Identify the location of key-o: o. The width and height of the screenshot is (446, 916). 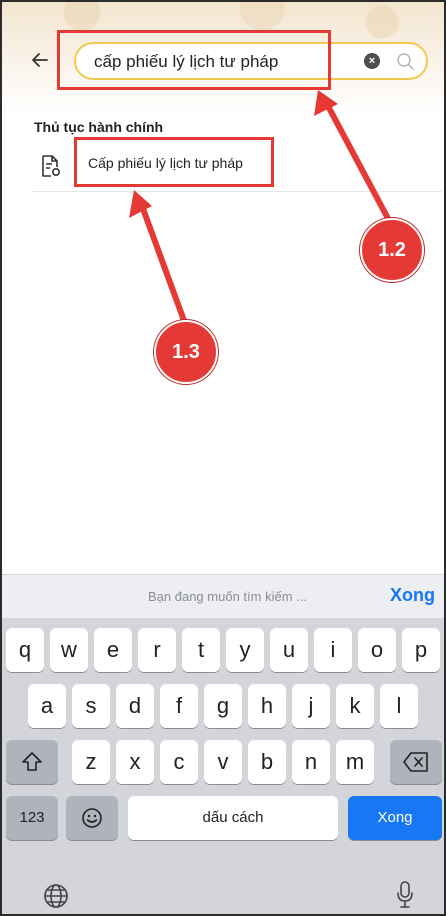
(377, 650).